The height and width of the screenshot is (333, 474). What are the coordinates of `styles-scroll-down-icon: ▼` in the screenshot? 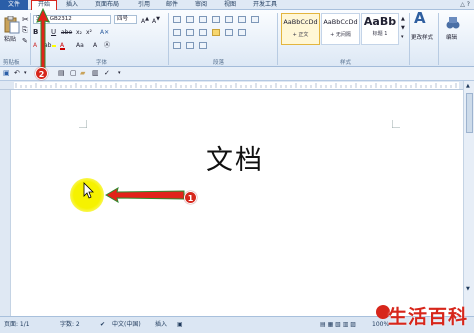 It's located at (403, 28).